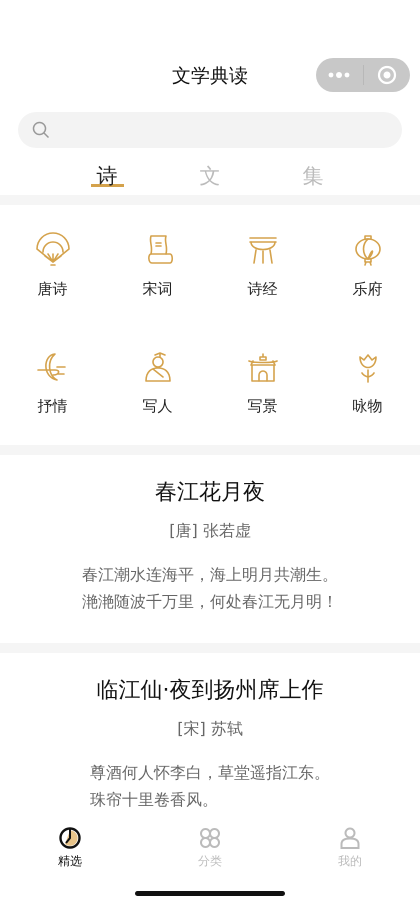 Image resolution: width=420 pixels, height=909 pixels. What do you see at coordinates (262, 271) in the screenshot?
I see `category-item: 诗经` at bounding box center [262, 271].